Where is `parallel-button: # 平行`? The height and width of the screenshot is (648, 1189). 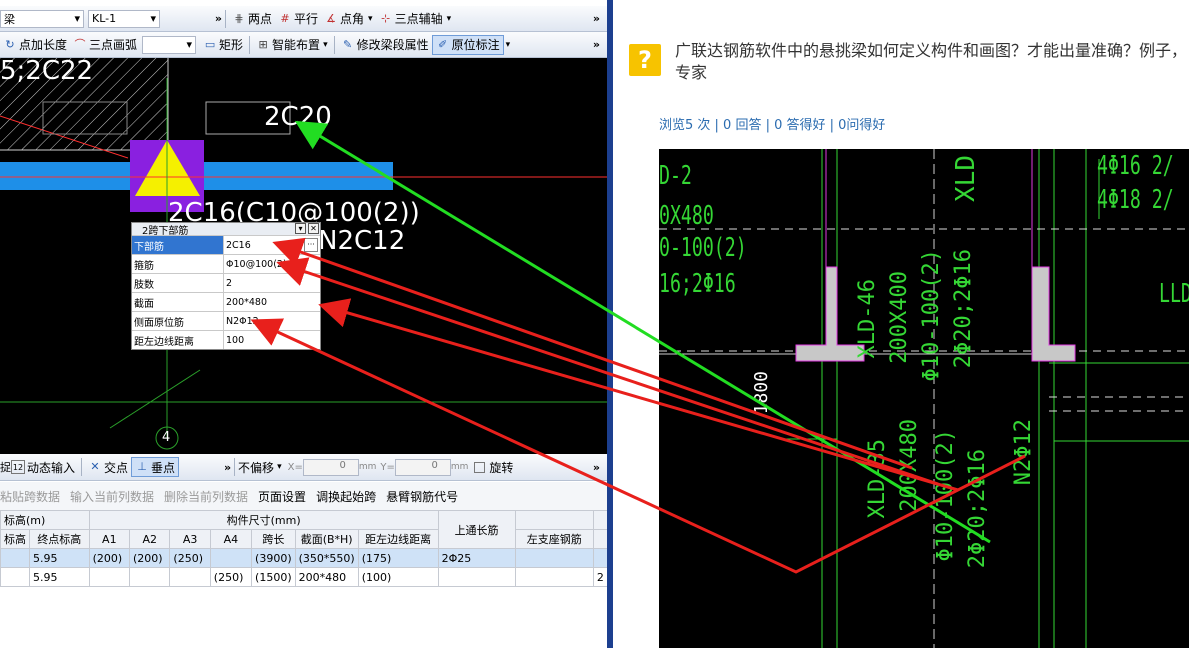
parallel-button: # 平行 is located at coordinates (298, 19).